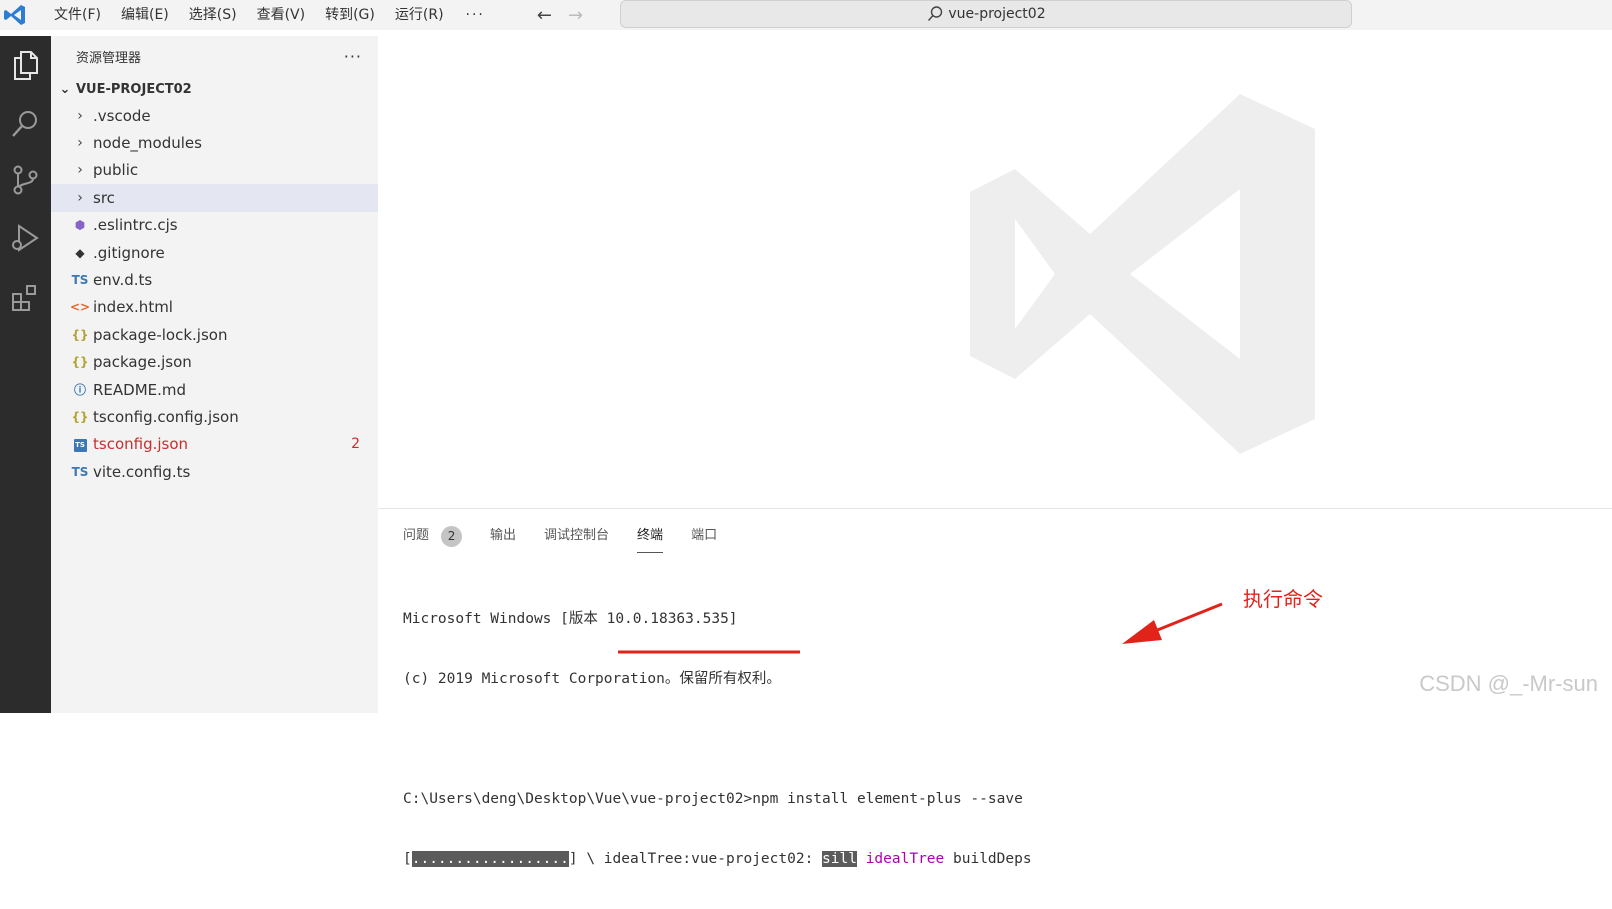 The height and width of the screenshot is (909, 1612). What do you see at coordinates (139, 390) in the screenshot?
I see `file-label: README.md` at bounding box center [139, 390].